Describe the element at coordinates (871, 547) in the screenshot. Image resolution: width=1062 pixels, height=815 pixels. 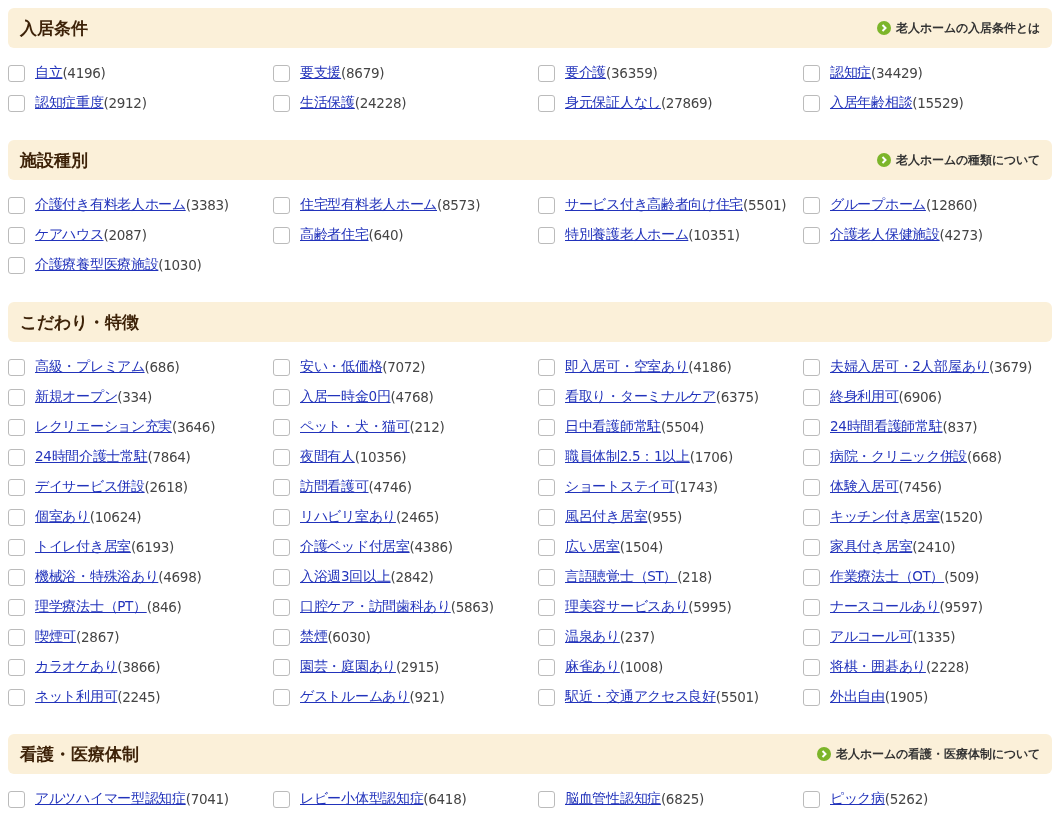
I see `filter-link: 家具付き居室` at that location.